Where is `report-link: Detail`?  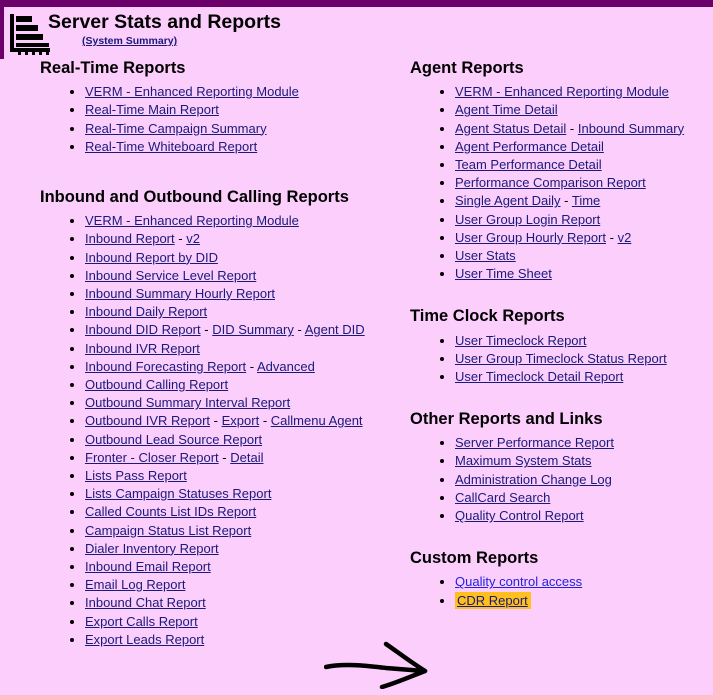
report-link: Detail is located at coordinates (246, 457).